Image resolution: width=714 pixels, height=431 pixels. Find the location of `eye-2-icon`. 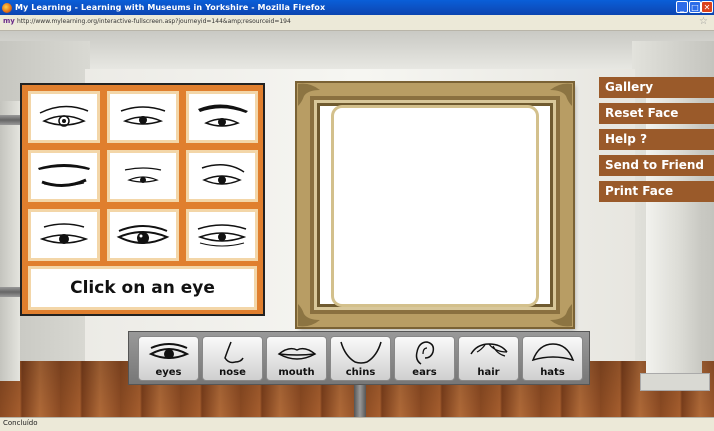

eye-2-icon is located at coordinates (143, 115).